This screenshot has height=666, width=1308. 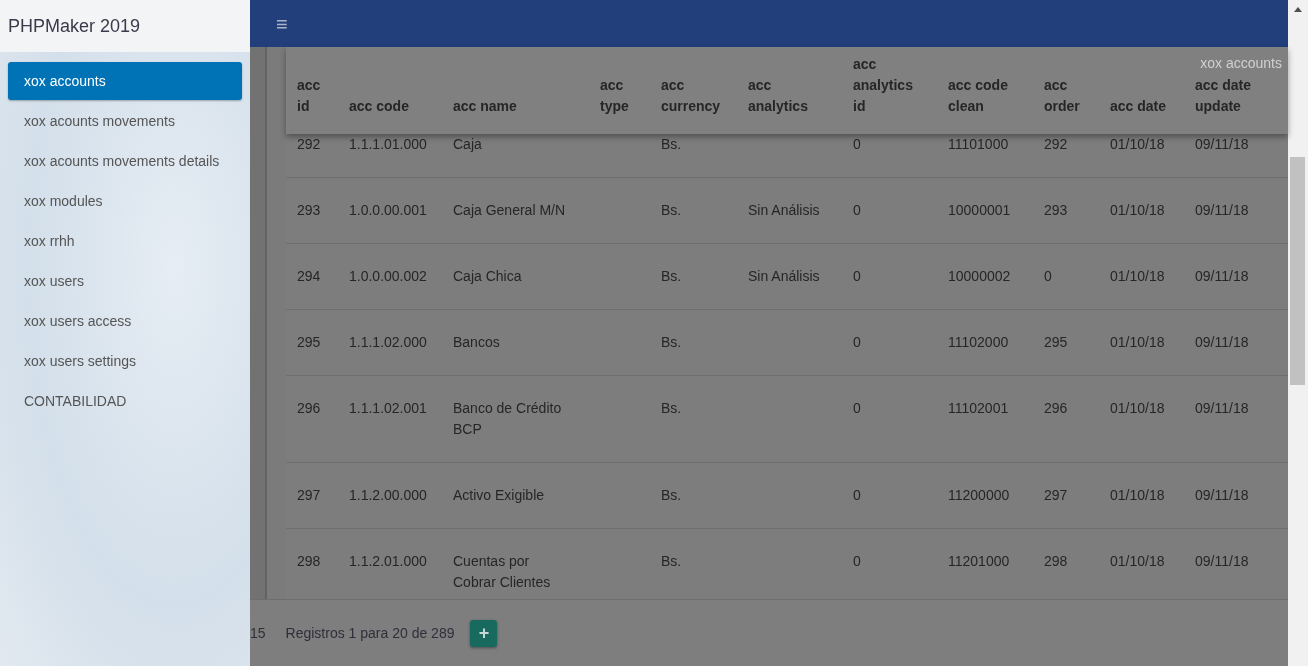 I want to click on table-cell: 10000002, so click(x=979, y=276).